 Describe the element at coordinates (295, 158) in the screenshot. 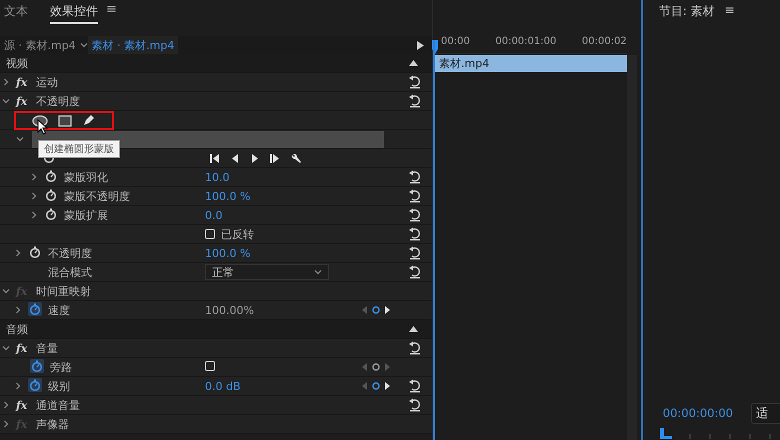

I see `wrench-icon` at that location.